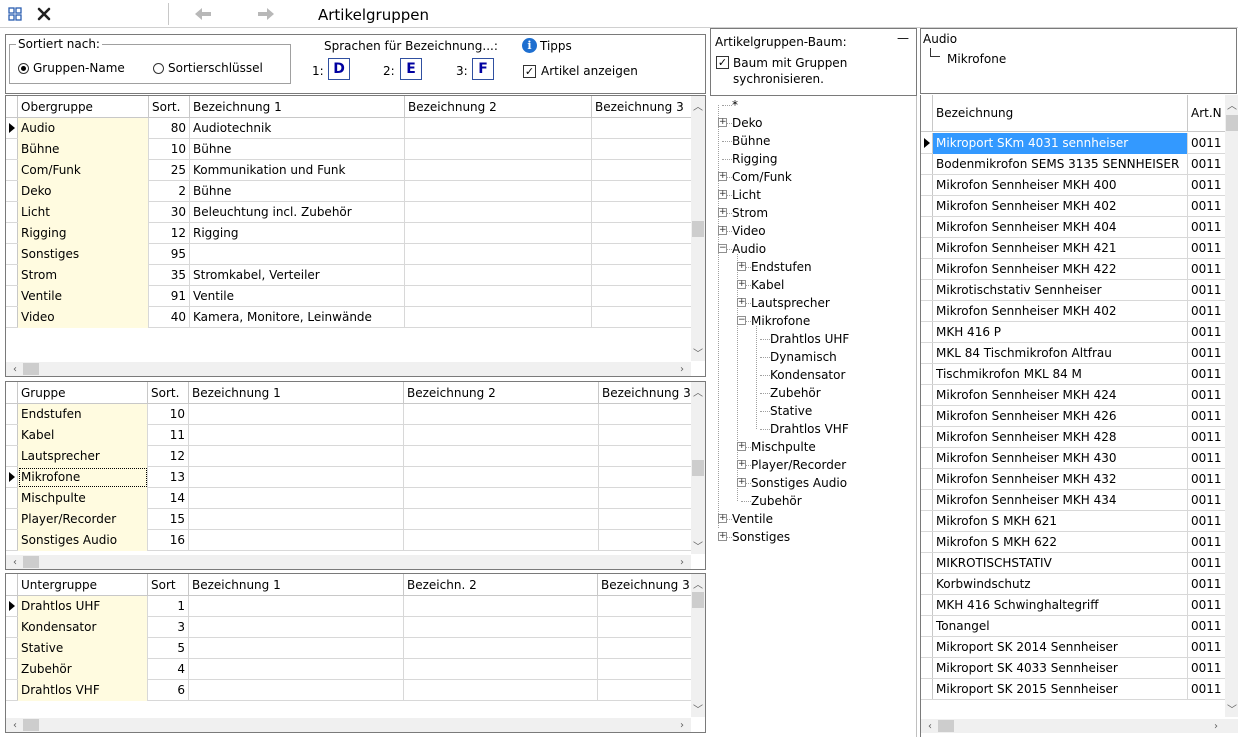 Image resolution: width=1238 pixels, height=737 pixels. Describe the element at coordinates (754, 159) in the screenshot. I see `tree-node: Rigging` at that location.